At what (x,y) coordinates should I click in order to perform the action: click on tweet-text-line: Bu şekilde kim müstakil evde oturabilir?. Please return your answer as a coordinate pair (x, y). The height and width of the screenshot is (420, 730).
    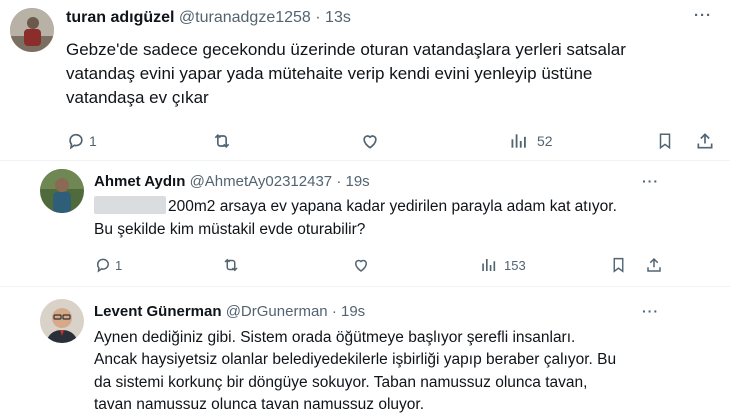
    Looking at the image, I should click on (230, 230).